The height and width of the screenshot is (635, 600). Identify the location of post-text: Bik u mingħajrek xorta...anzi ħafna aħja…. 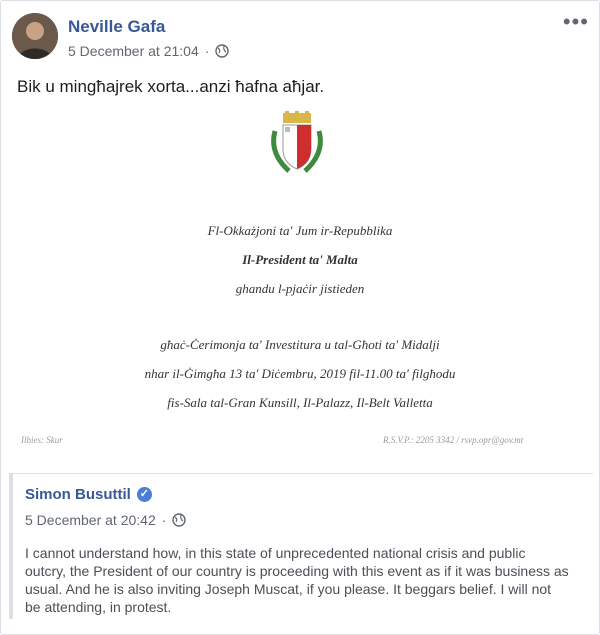
(171, 86).